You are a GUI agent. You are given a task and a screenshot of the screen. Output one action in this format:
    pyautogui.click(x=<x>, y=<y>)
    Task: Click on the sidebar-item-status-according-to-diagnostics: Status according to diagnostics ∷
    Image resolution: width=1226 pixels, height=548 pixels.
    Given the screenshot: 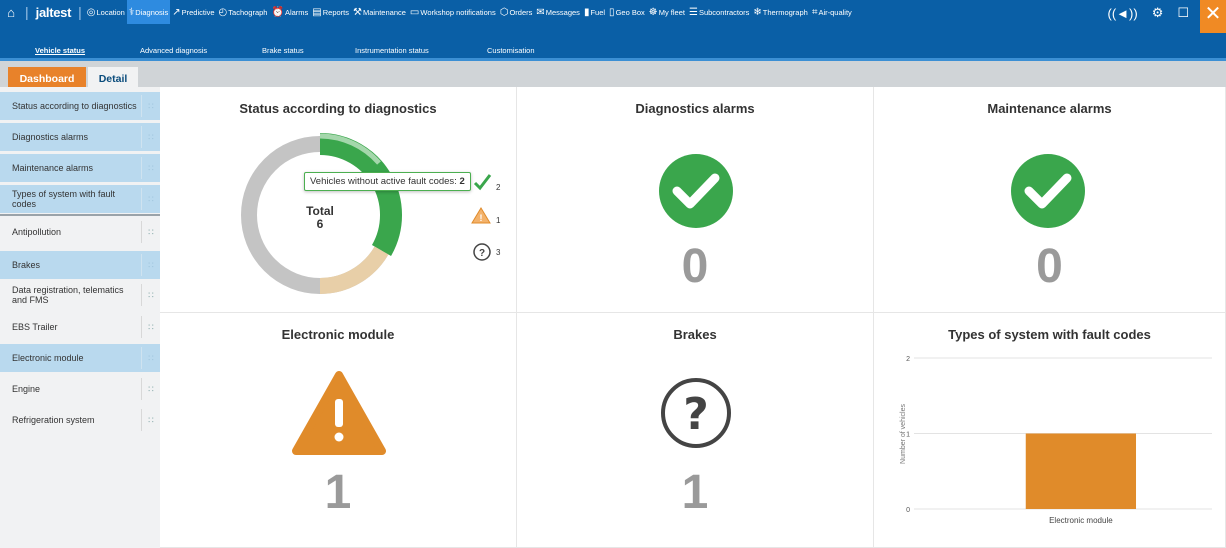 What is the action you would take?
    pyautogui.click(x=80, y=106)
    